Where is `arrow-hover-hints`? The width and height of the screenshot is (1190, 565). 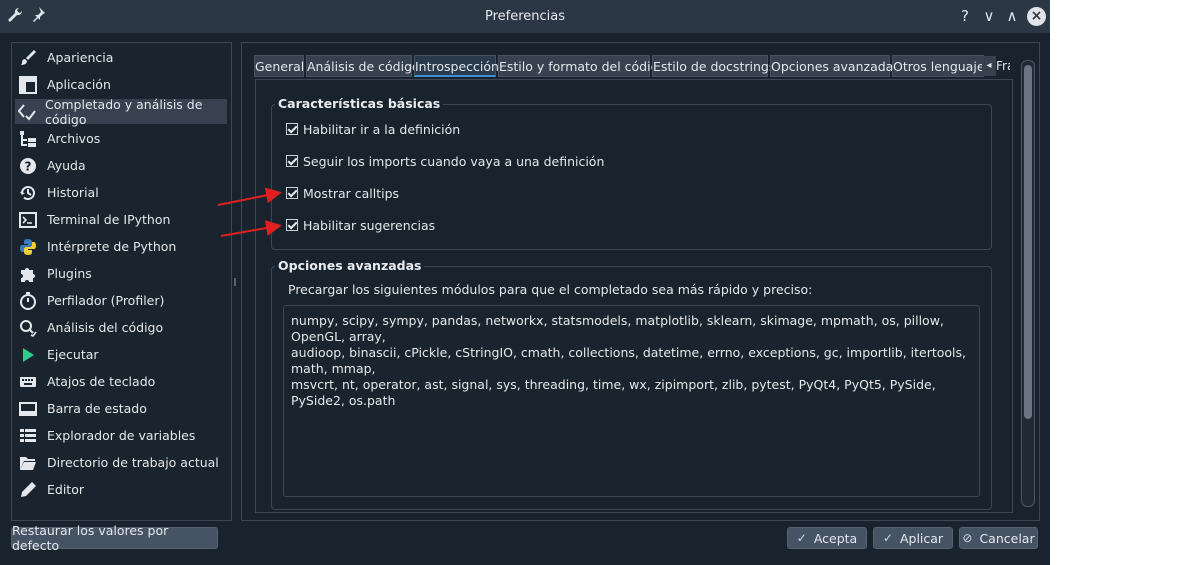
arrow-hover-hints is located at coordinates (251, 228).